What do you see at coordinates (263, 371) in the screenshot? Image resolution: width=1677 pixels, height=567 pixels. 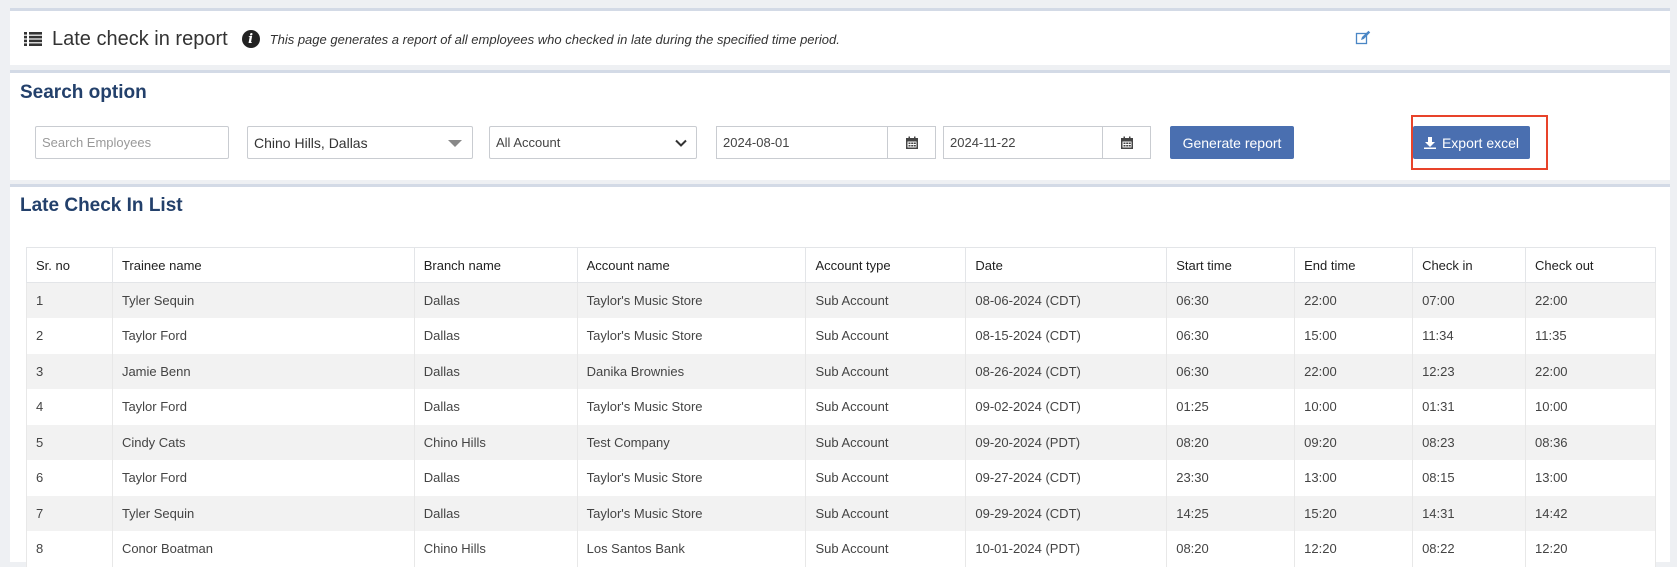 I see `table-cell: Jamie Benn` at bounding box center [263, 371].